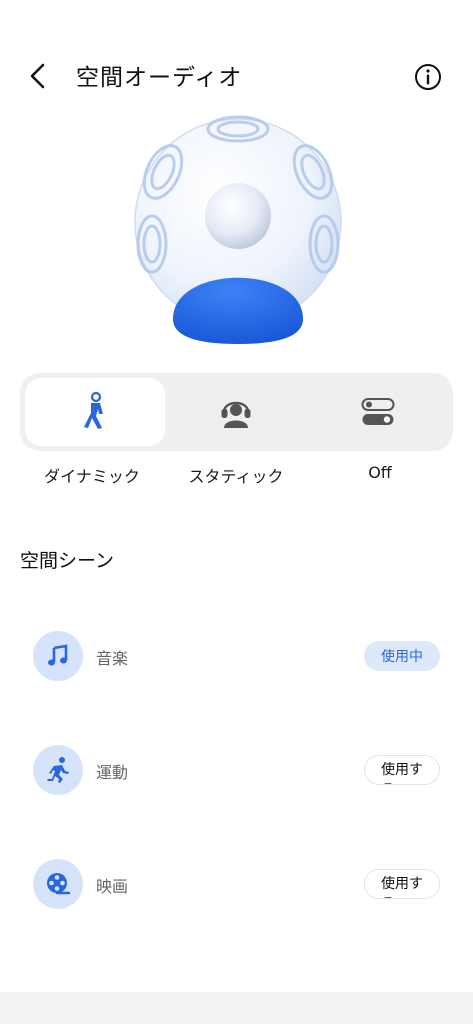 This screenshot has width=473, height=1024. I want to click on scene-row-movie: 映画 使用す る, so click(236, 885).